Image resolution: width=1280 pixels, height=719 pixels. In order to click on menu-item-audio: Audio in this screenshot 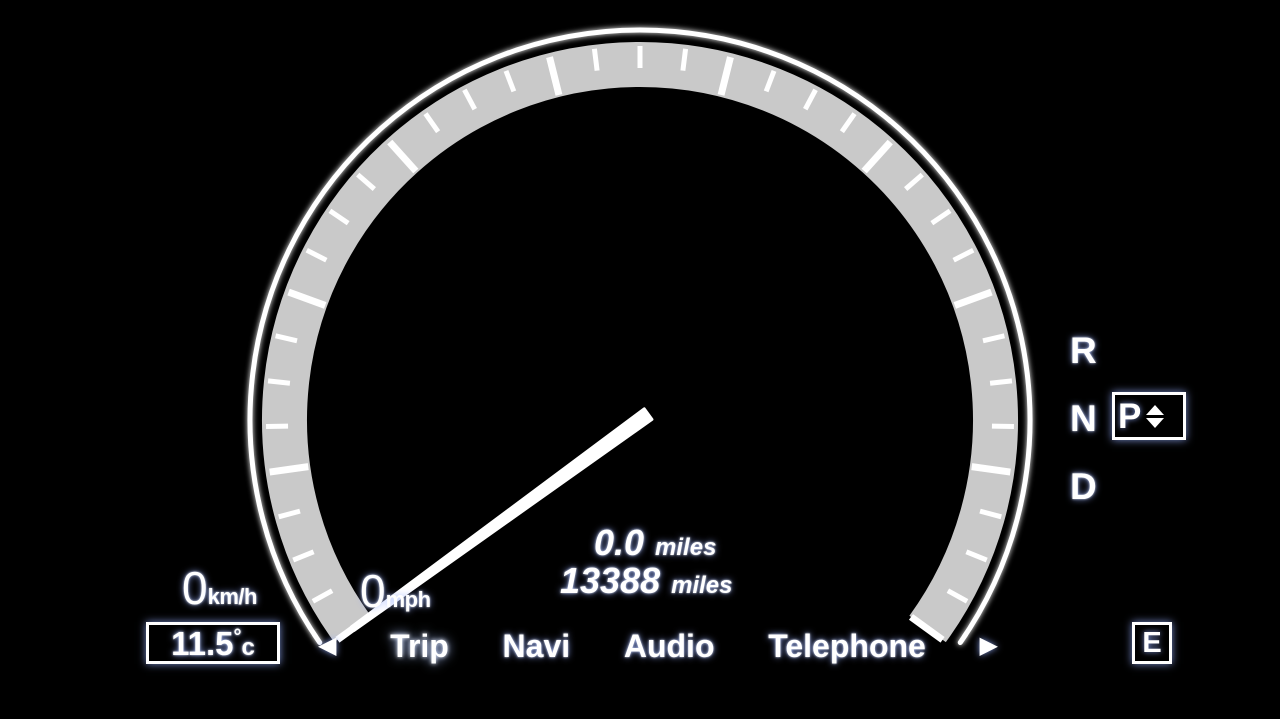, I will do `click(669, 646)`.